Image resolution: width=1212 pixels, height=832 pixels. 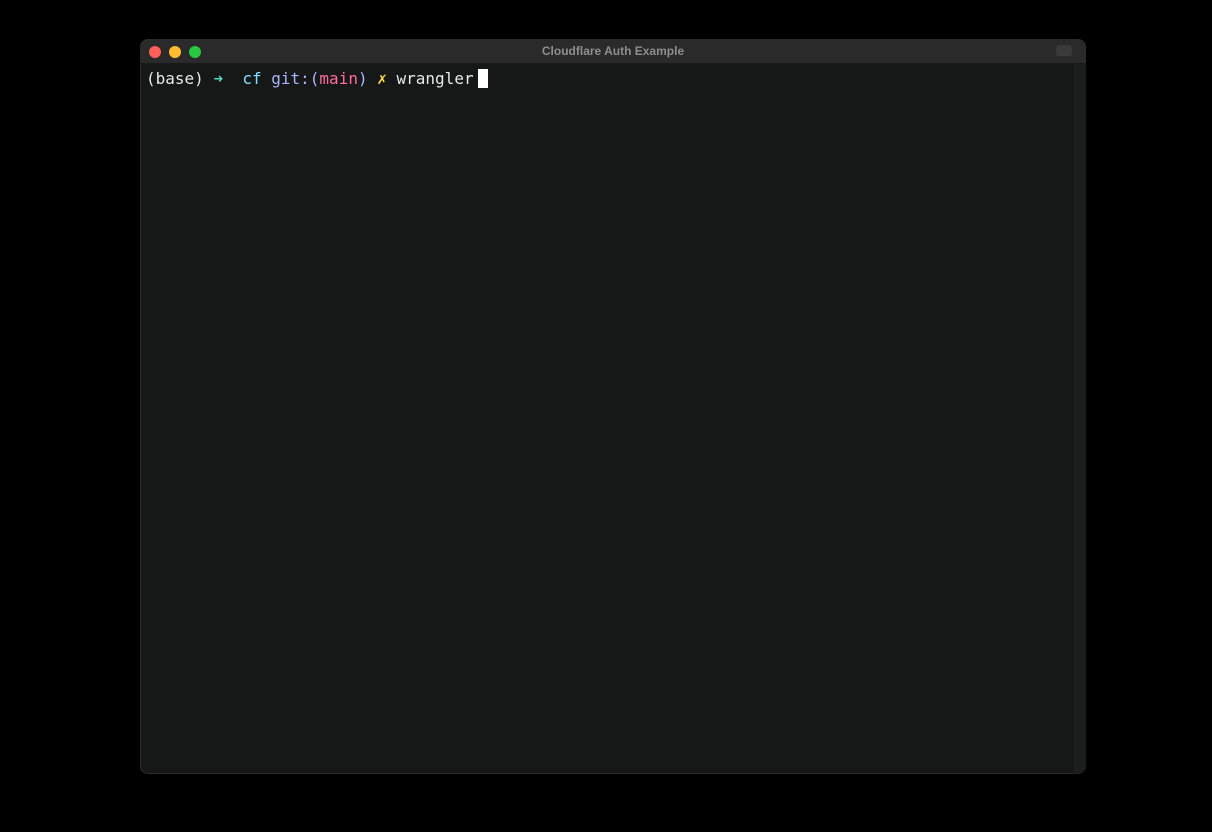 I want to click on git-prefix: git:(, so click(x=295, y=78).